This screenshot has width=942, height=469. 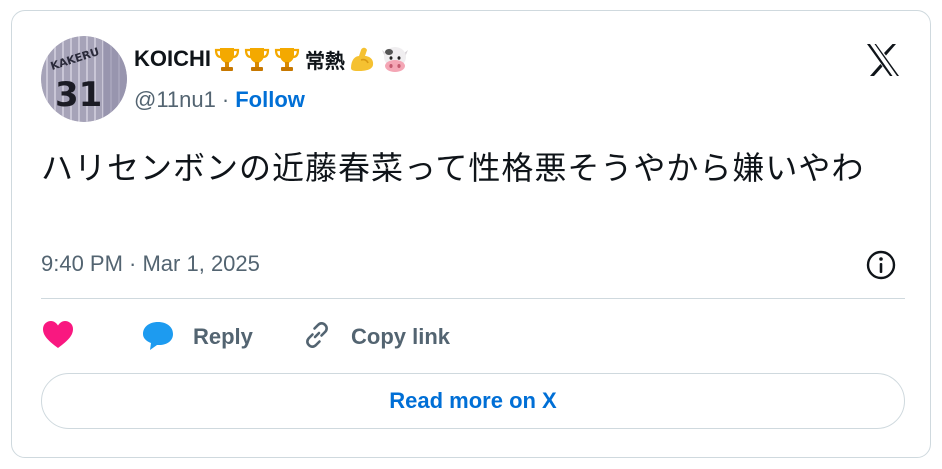 I want to click on author-handle: @11nu1, so click(x=175, y=100).